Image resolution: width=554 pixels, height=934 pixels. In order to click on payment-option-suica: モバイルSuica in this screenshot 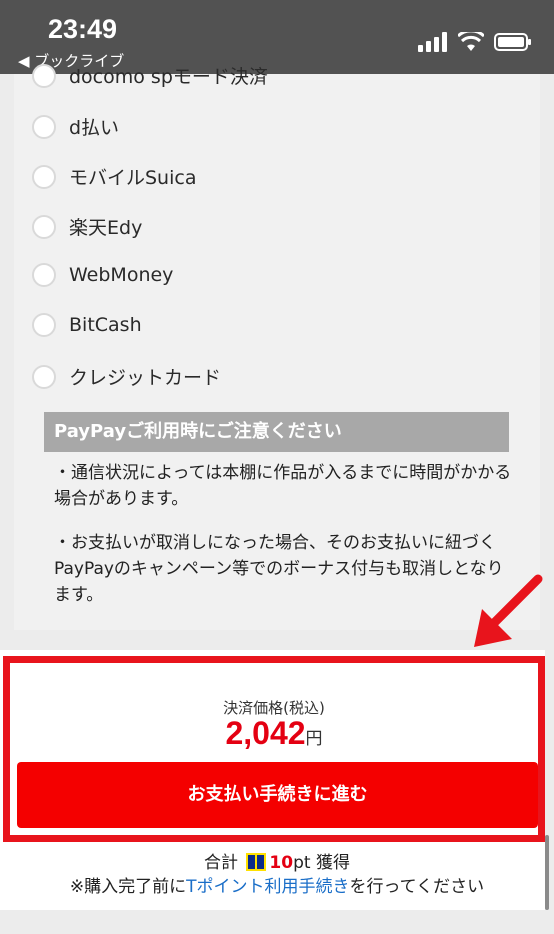, I will do `click(114, 176)`.